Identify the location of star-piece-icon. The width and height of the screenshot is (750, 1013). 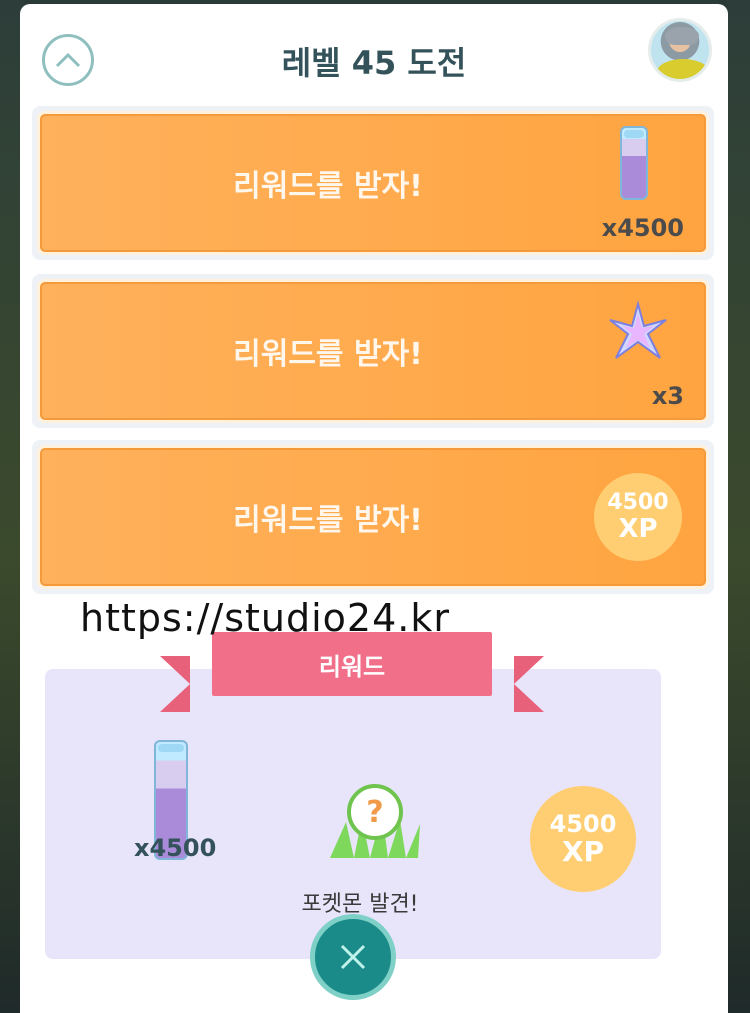
(638, 329).